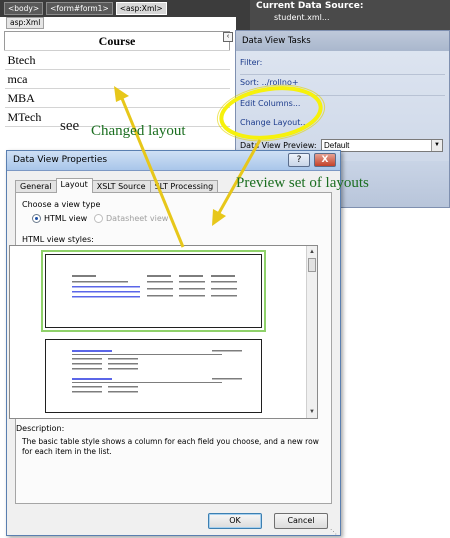 The height and width of the screenshot is (538, 450). Describe the element at coordinates (251, 62) in the screenshot. I see `filter-link: Filter:` at that location.